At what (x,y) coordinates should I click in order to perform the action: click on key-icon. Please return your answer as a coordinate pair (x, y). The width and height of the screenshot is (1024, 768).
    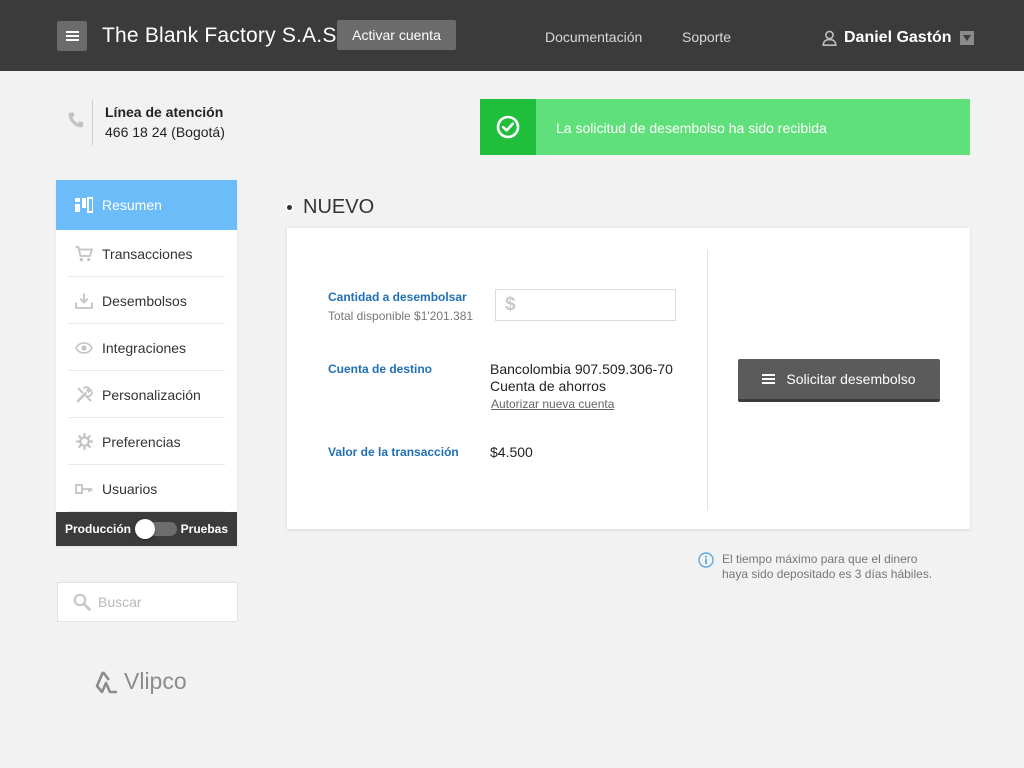
    Looking at the image, I should click on (84, 489).